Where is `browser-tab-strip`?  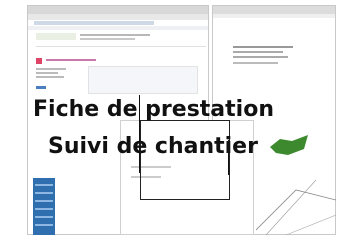
browser-tab-strip is located at coordinates (118, 17).